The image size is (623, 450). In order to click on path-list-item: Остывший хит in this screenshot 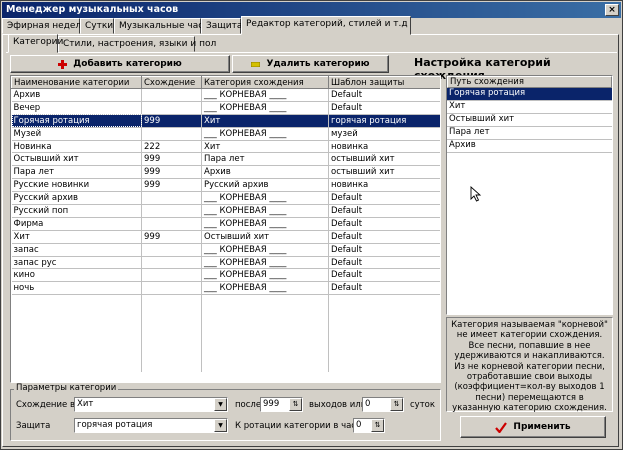, I will do `click(529, 120)`.